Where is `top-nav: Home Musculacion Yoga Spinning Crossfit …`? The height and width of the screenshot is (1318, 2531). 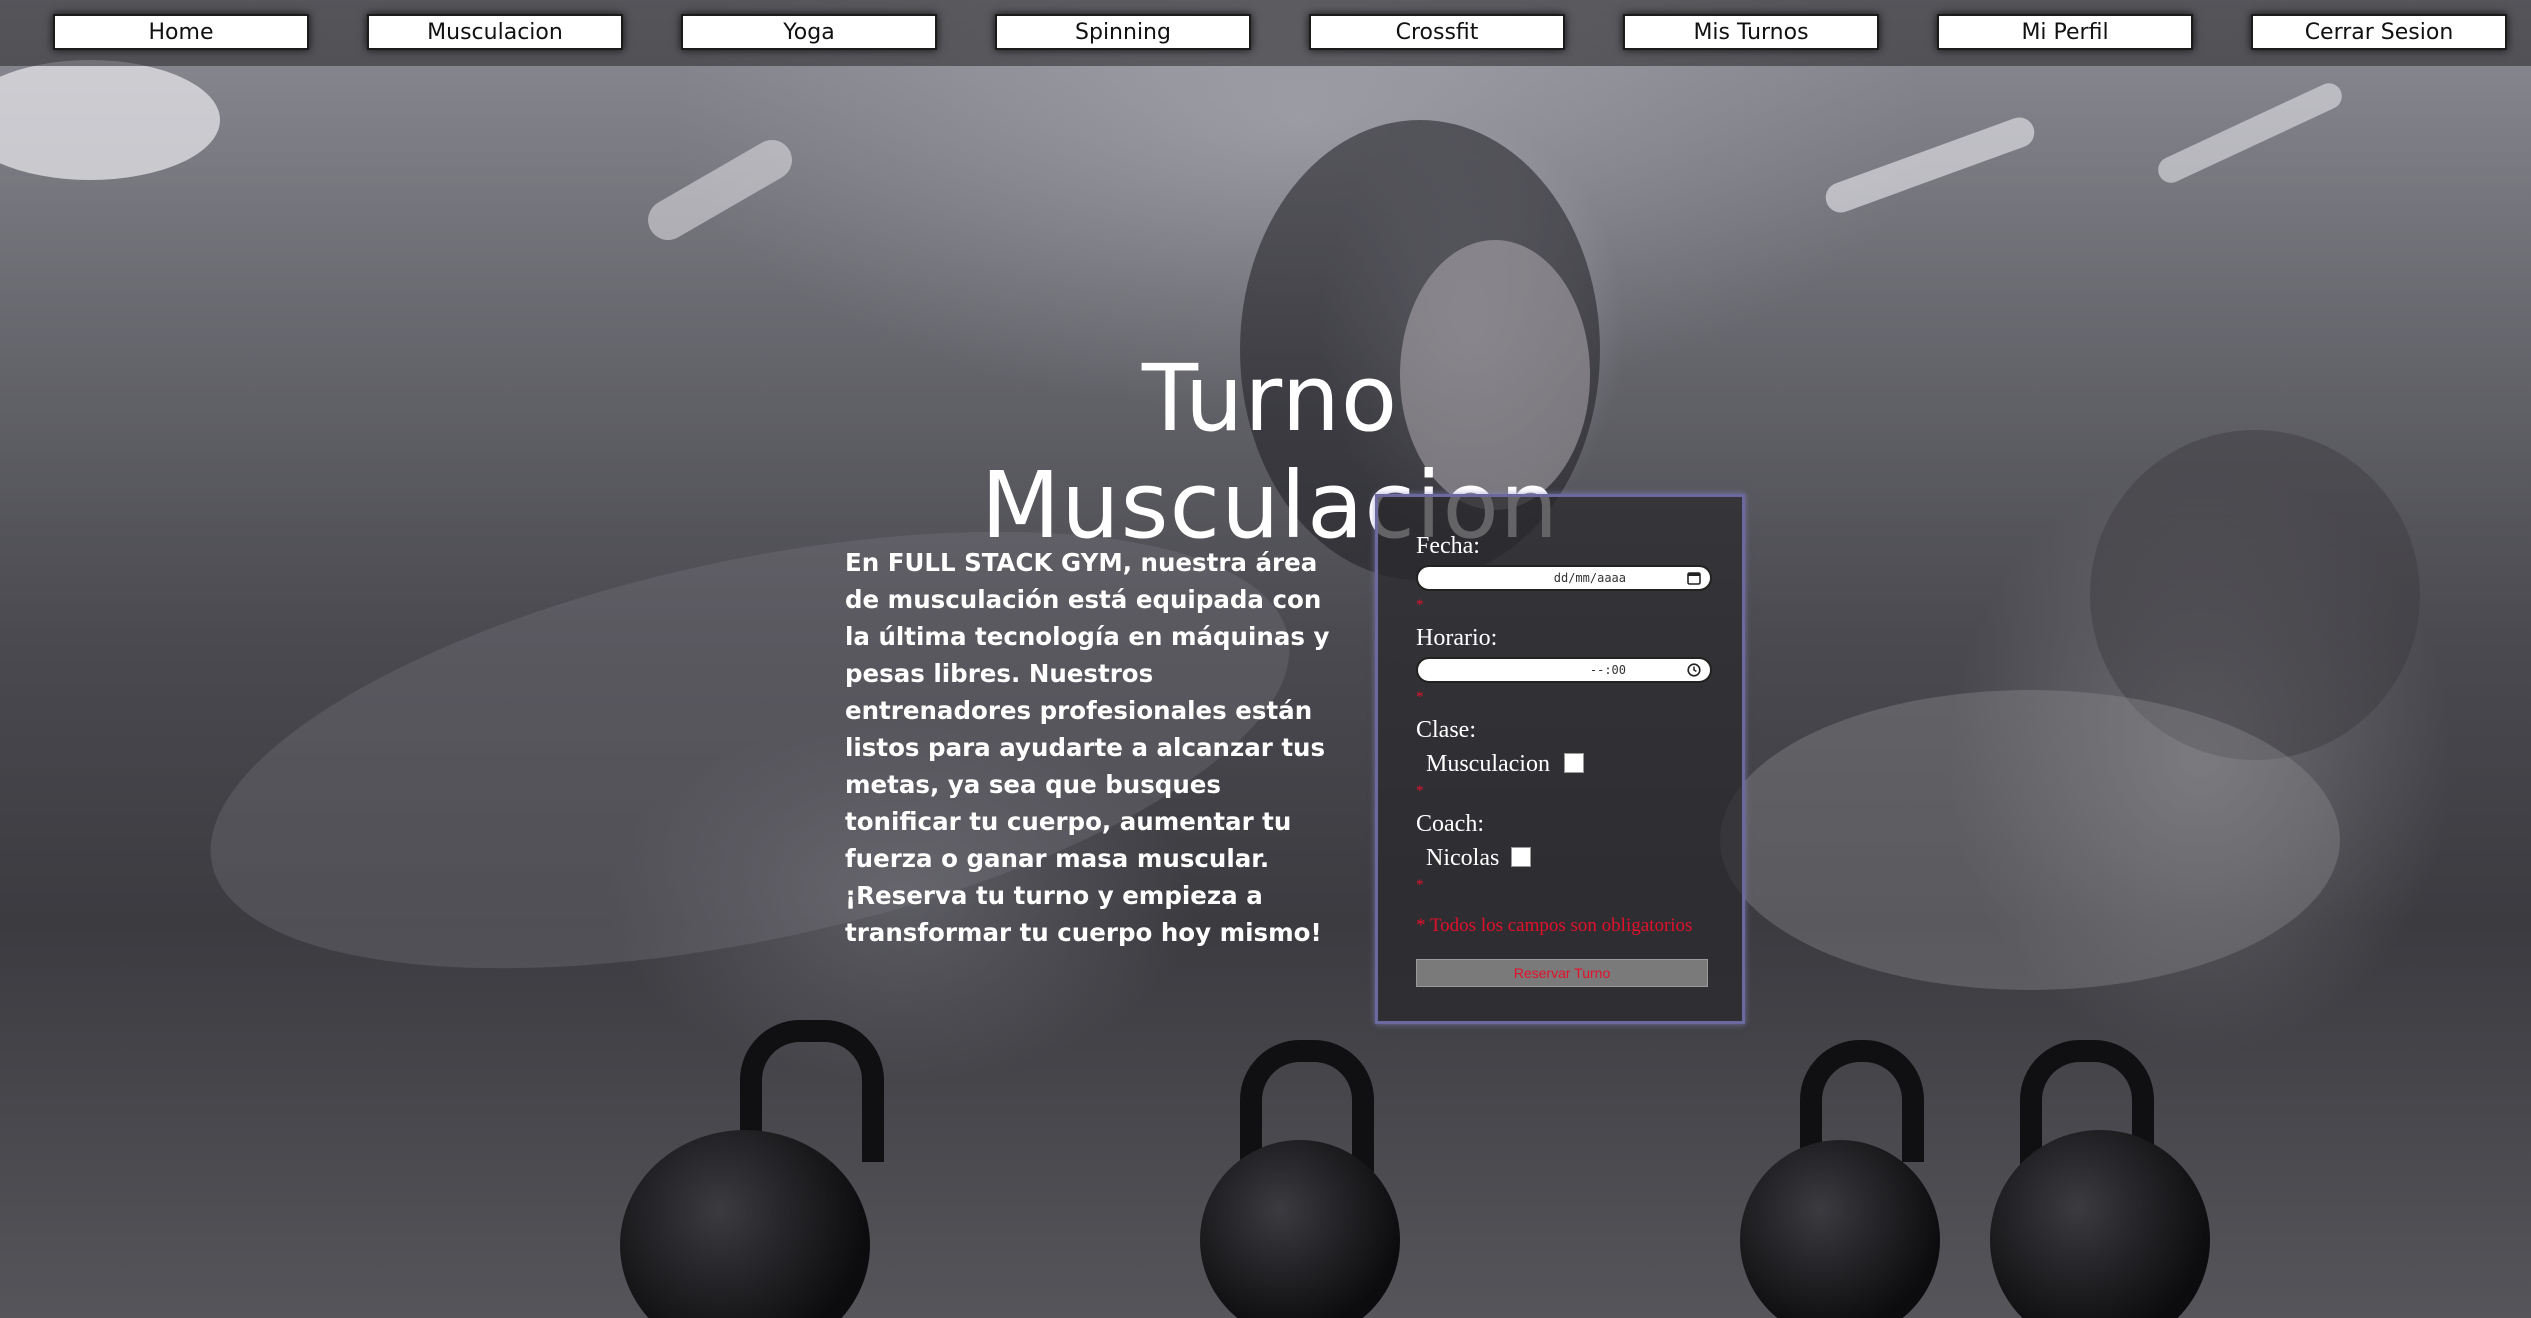
top-nav: Home Musculacion Yoga Spinning Crossfit … is located at coordinates (1265, 33).